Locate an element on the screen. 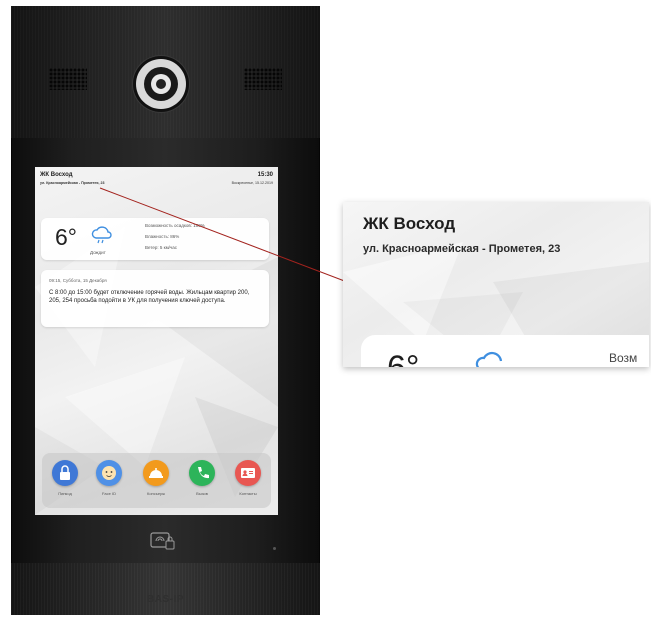 The image size is (651, 620). speaker-grille-right is located at coordinates (263, 79).